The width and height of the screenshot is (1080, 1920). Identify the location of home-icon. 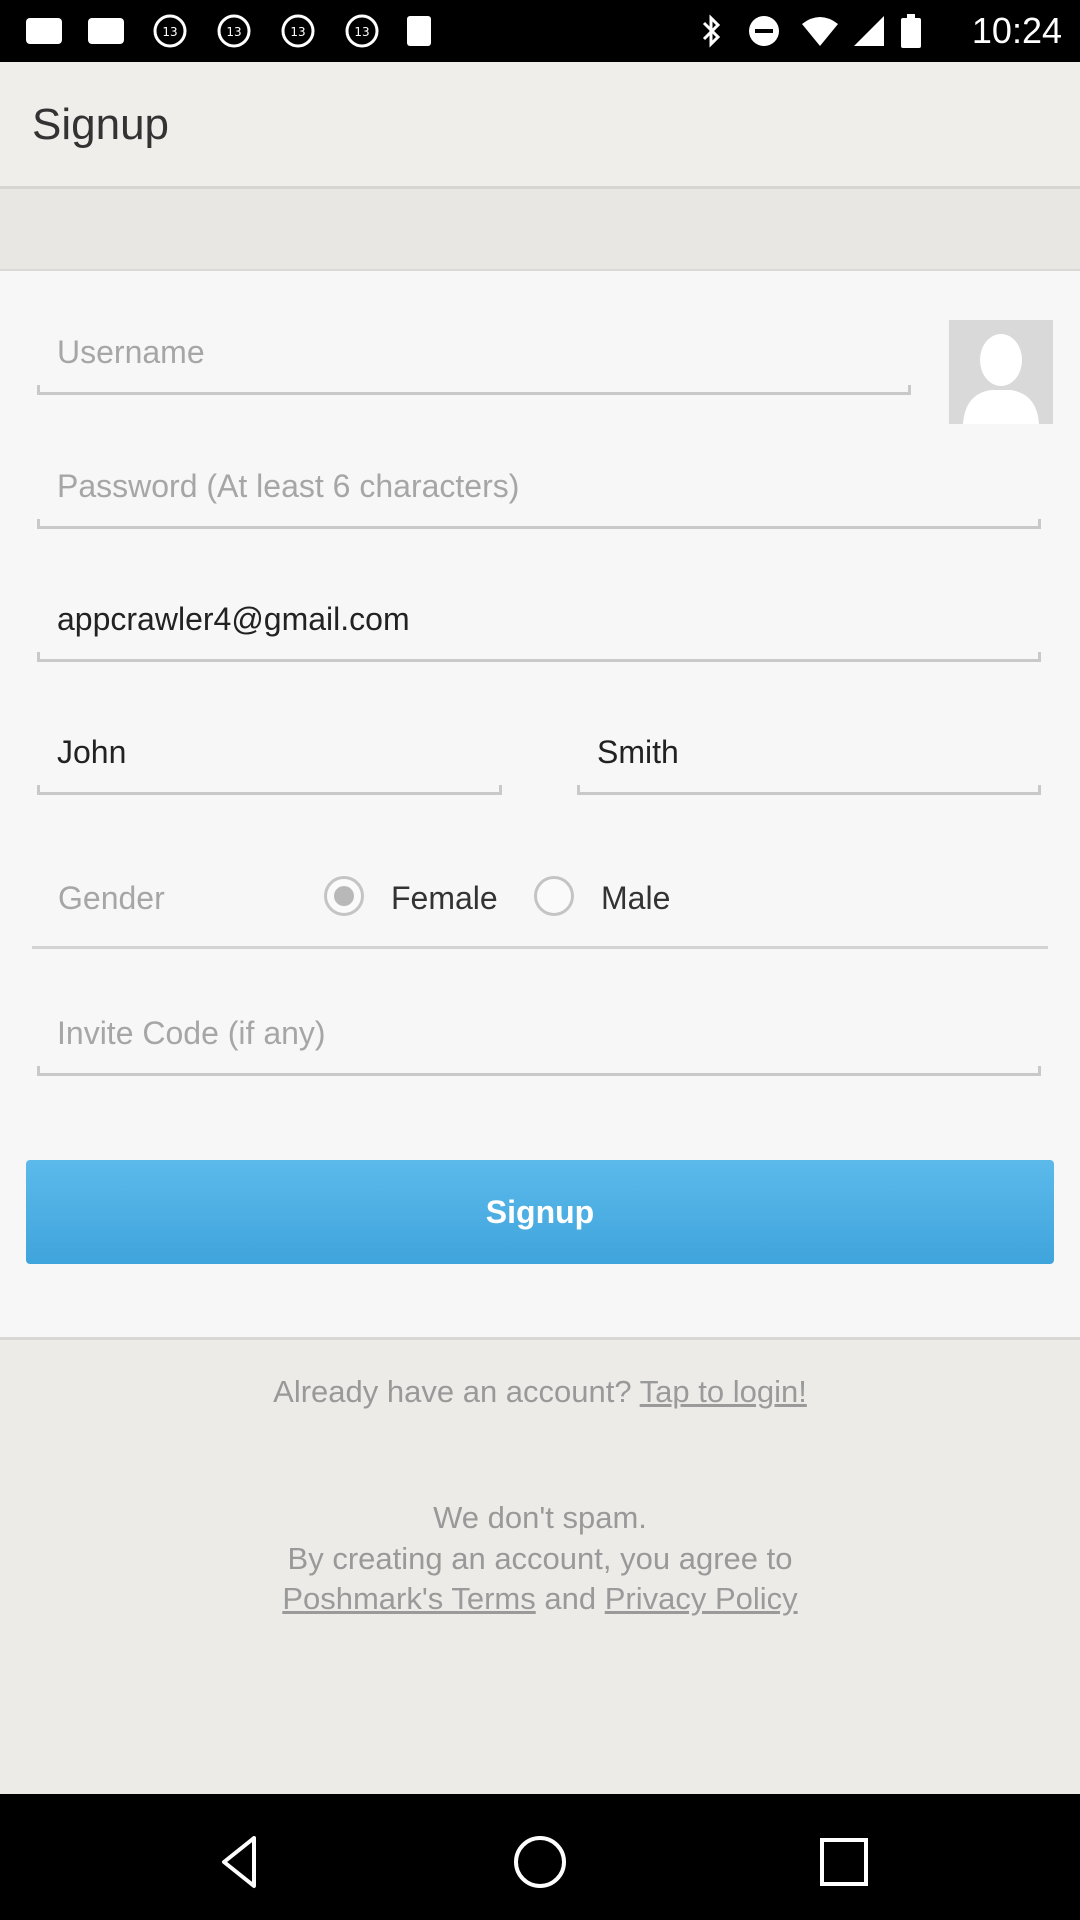
(540, 1862).